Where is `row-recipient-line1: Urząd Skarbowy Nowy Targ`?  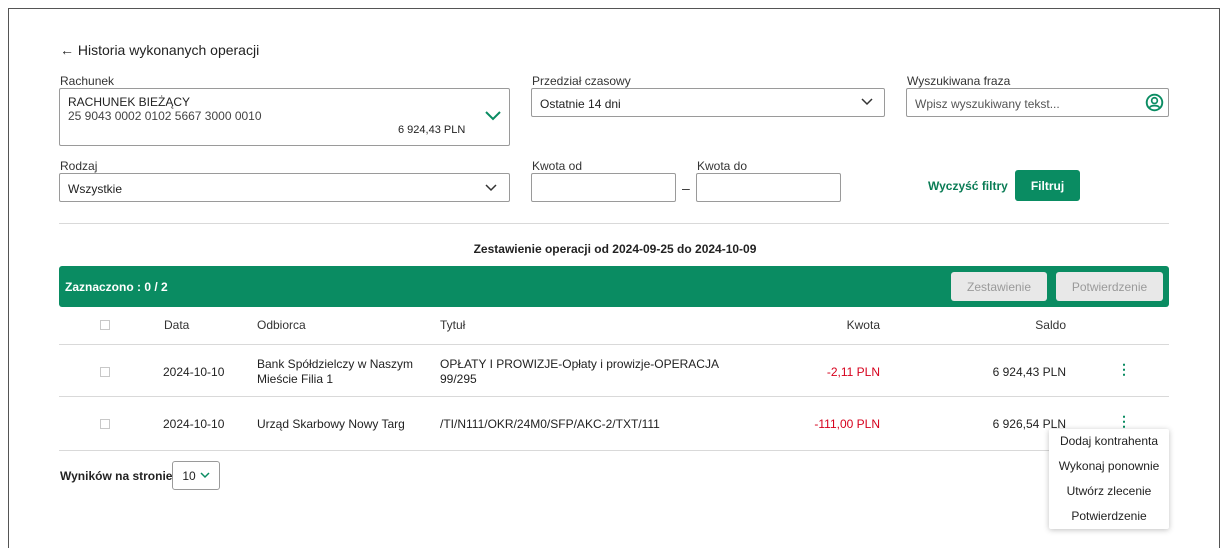
row-recipient-line1: Urząd Skarbowy Nowy Targ is located at coordinates (331, 424).